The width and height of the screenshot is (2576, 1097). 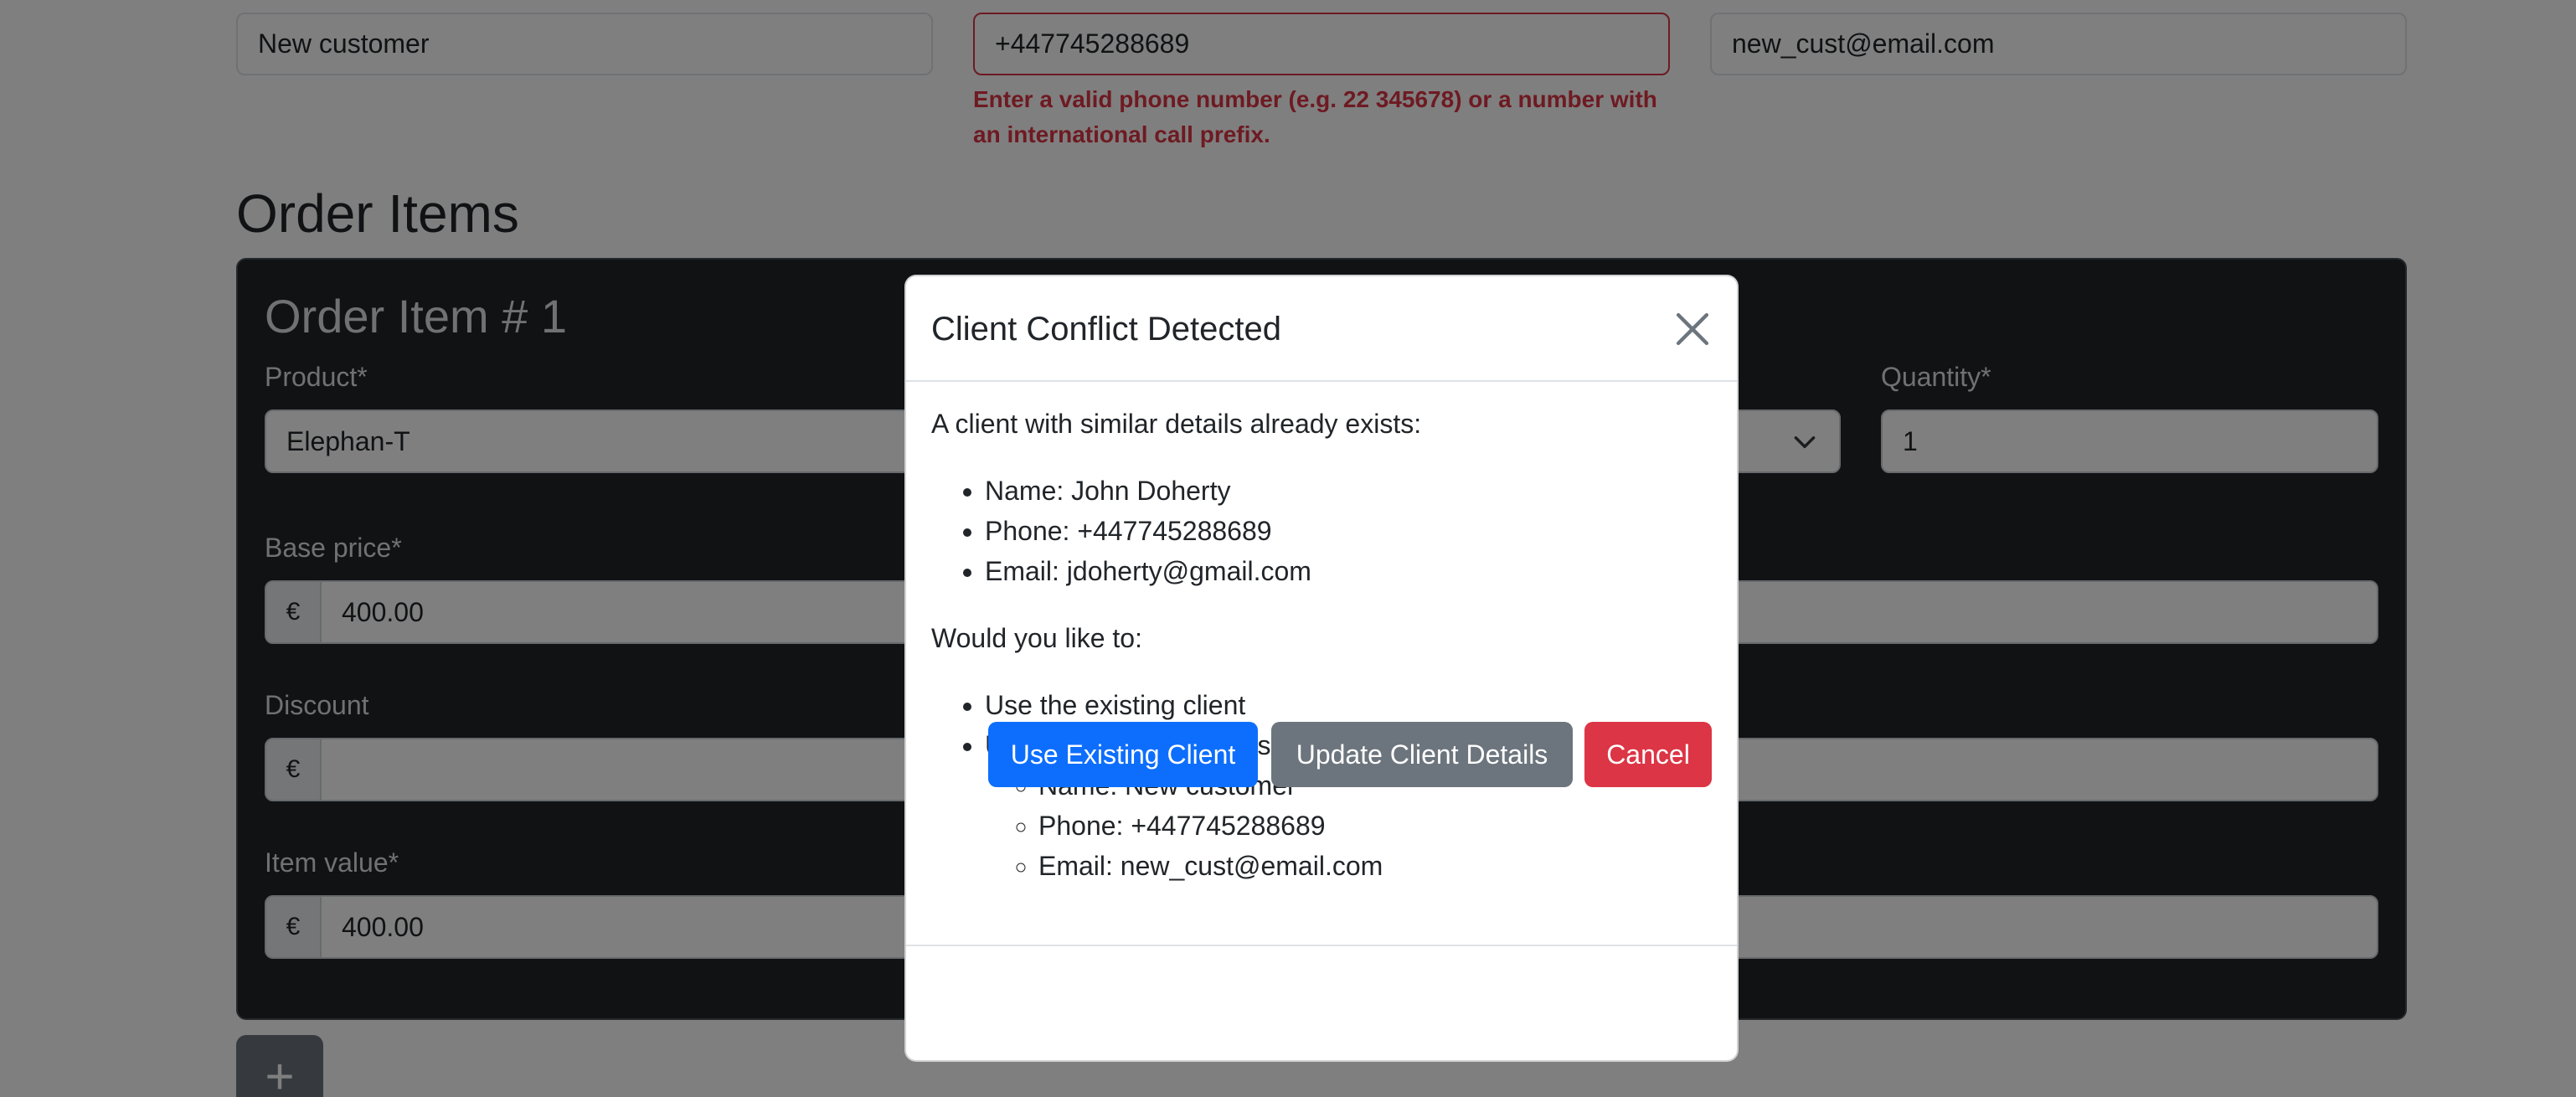 I want to click on existing-client-name: Name: John Doherty, so click(x=1347, y=491).